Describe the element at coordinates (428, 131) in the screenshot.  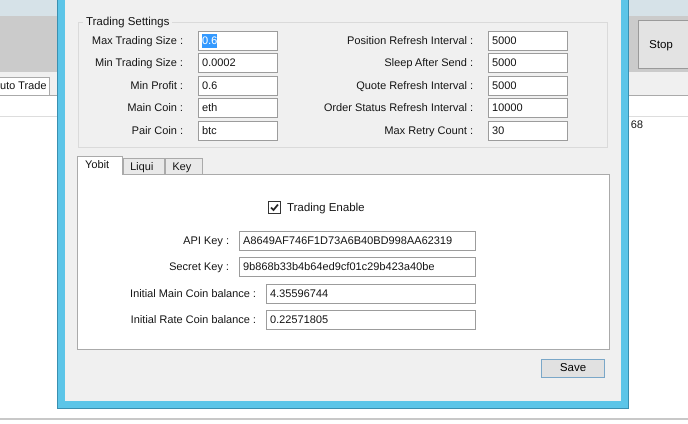
I see `field-label: Max Retry Count :` at that location.